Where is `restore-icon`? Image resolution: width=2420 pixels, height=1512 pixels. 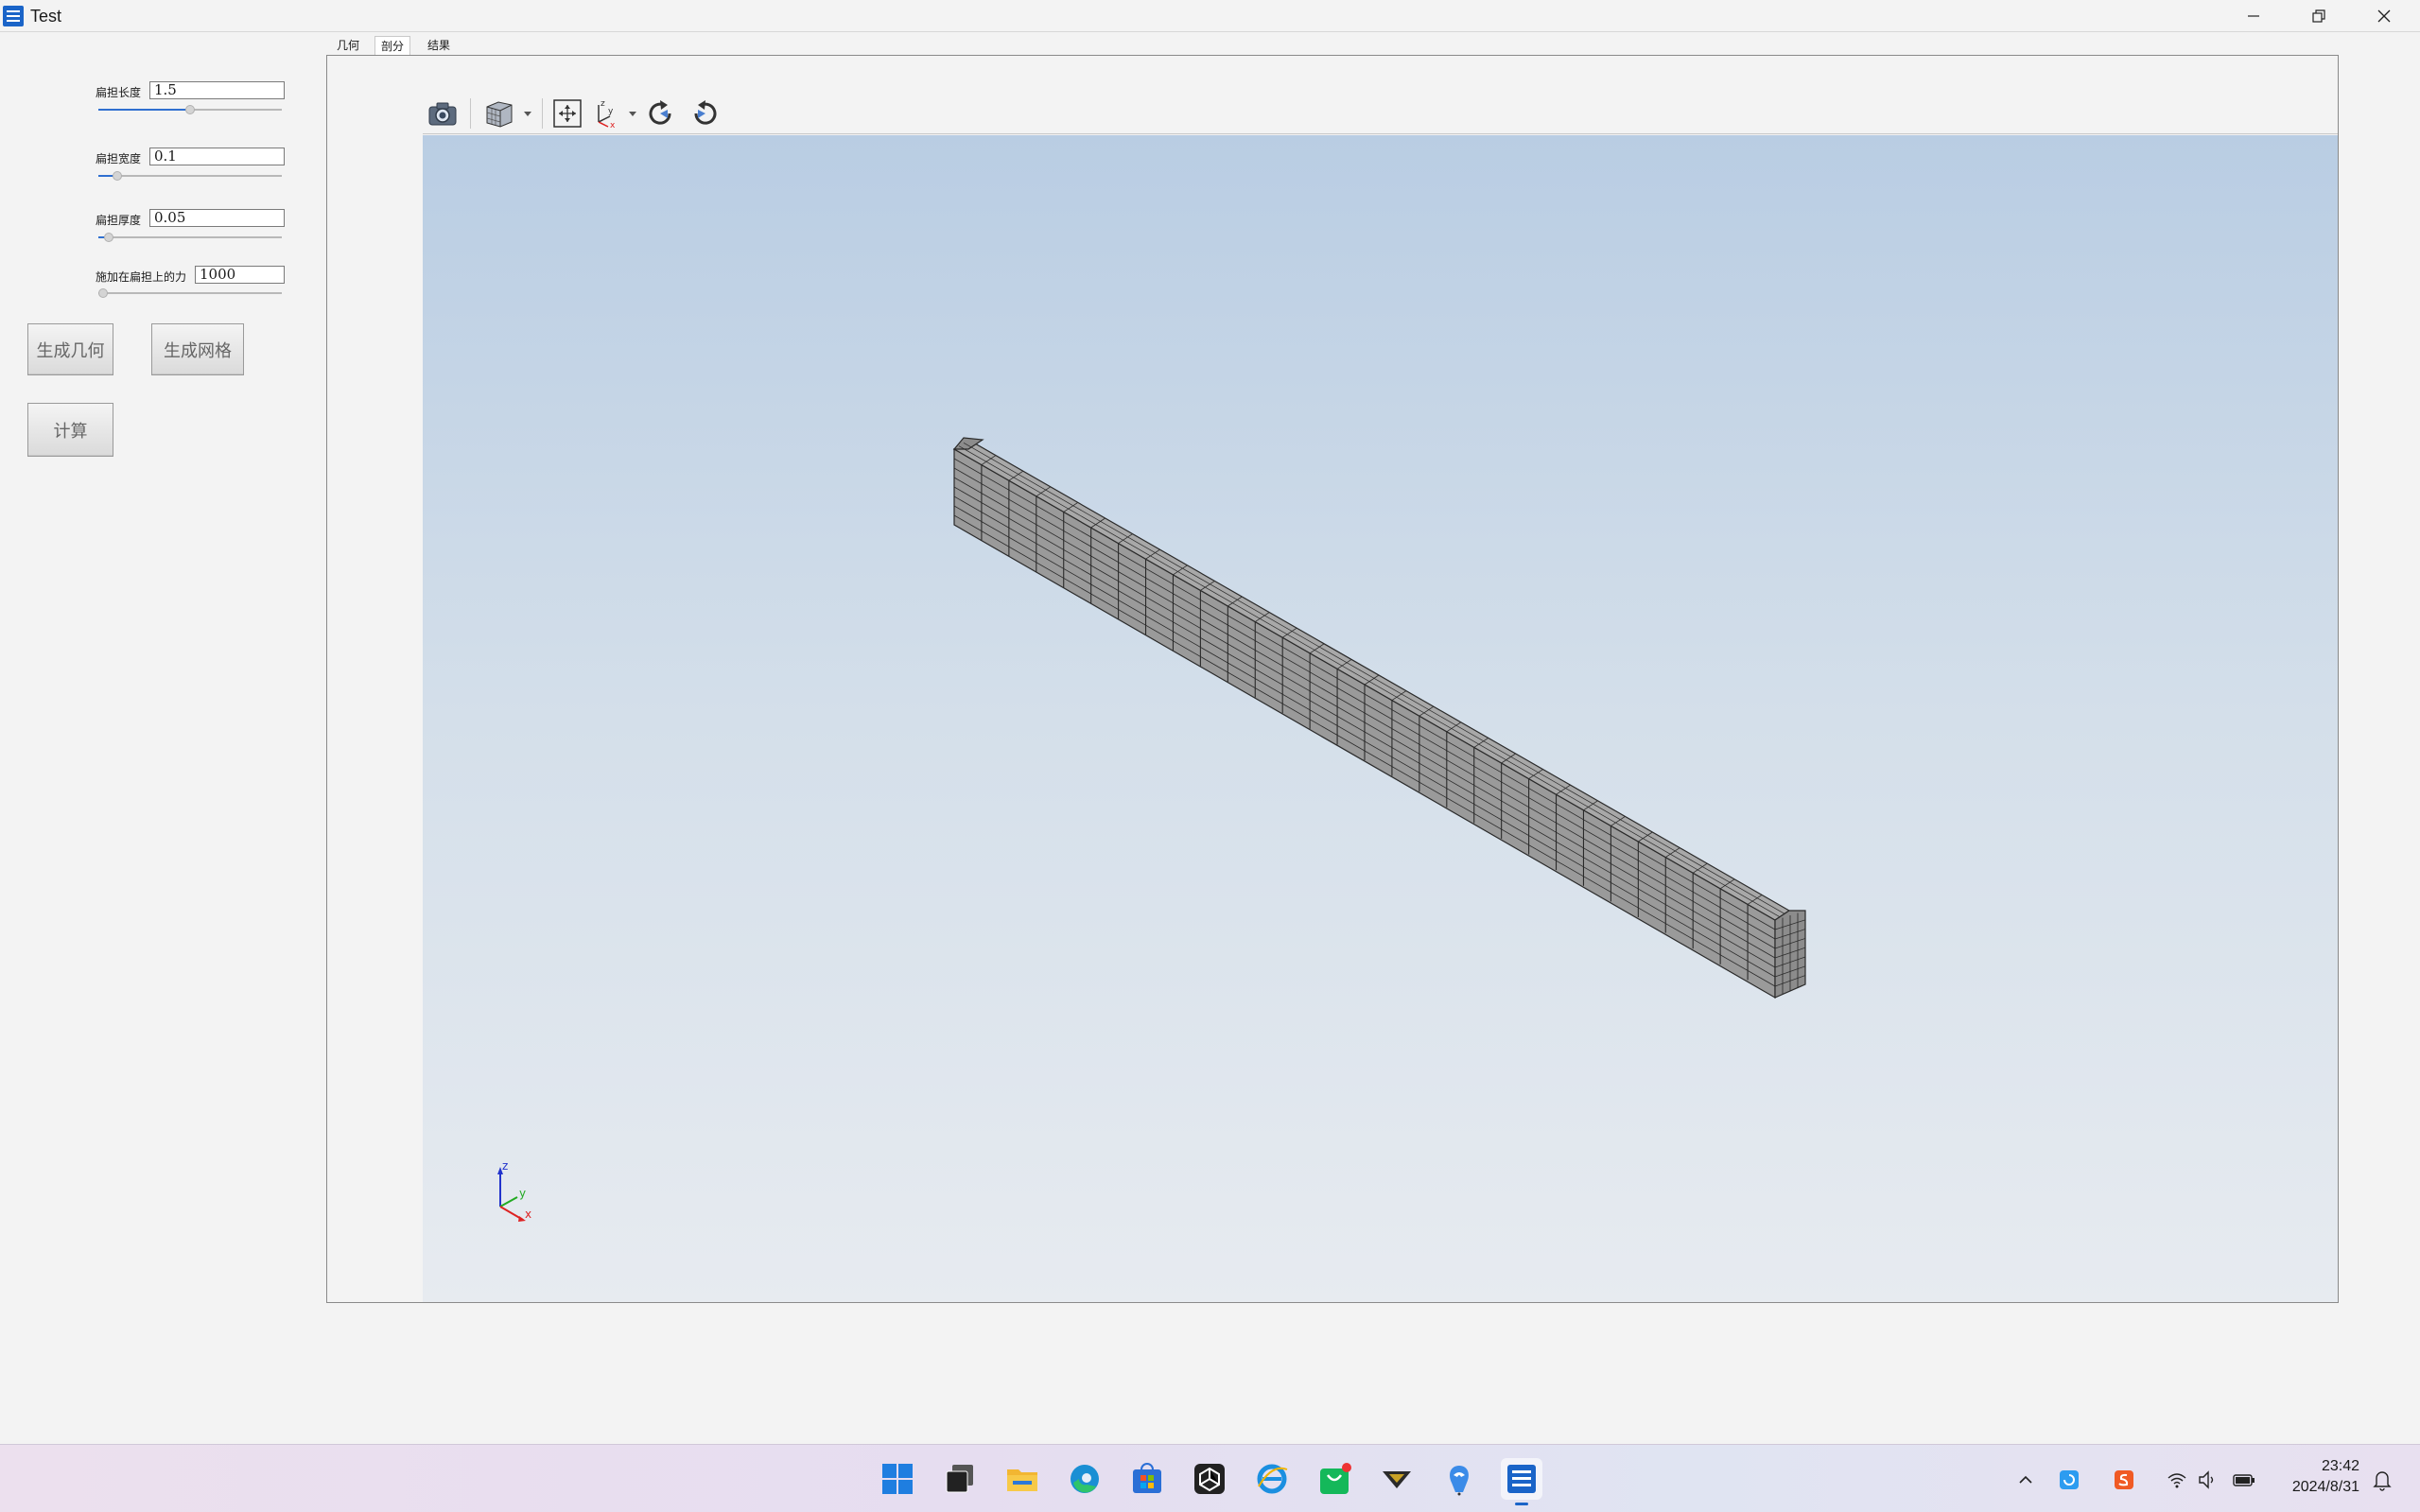 restore-icon is located at coordinates (2319, 16).